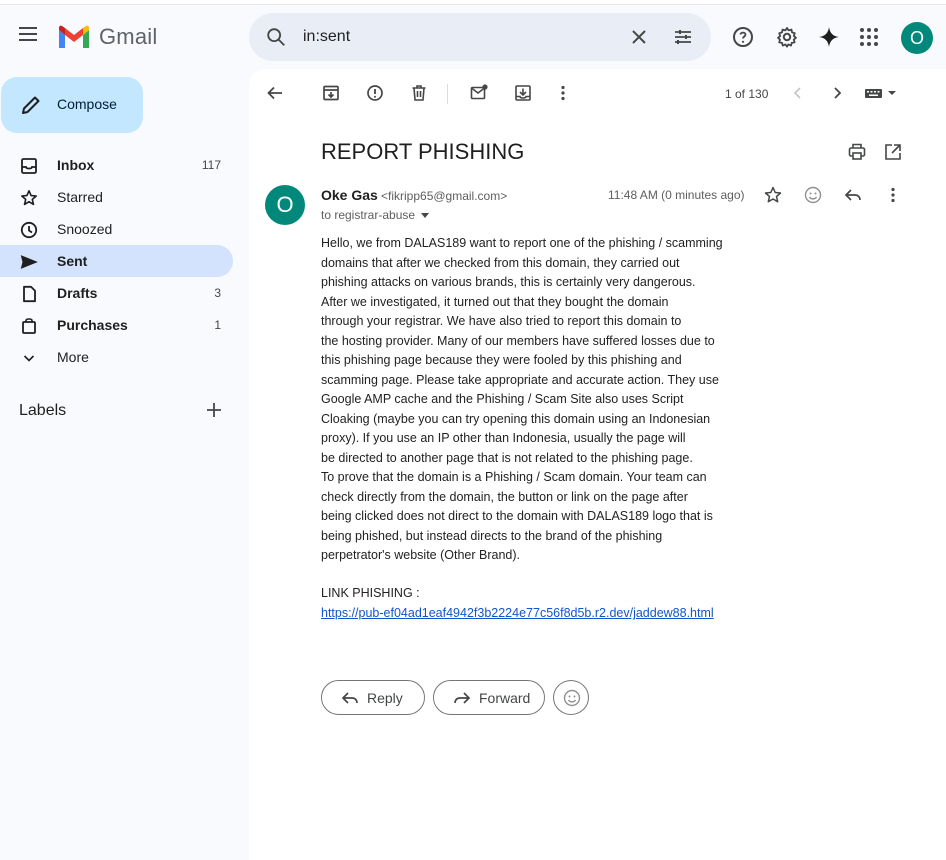  Describe the element at coordinates (882, 93) in the screenshot. I see `input-tools-keyboard-icon` at that location.